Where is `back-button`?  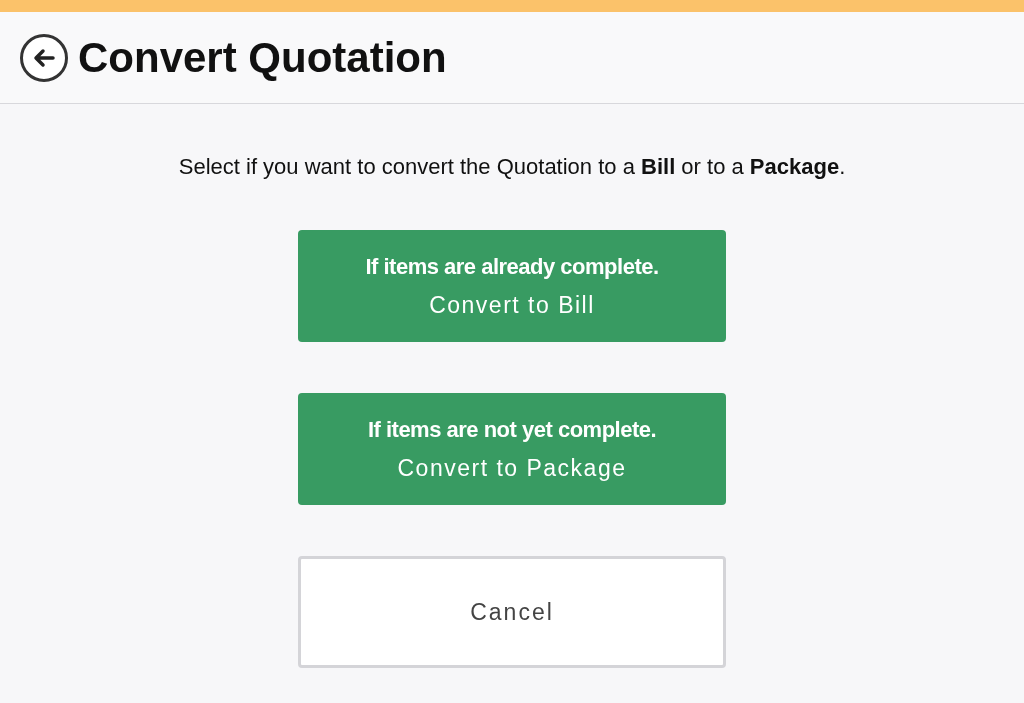 back-button is located at coordinates (44, 57).